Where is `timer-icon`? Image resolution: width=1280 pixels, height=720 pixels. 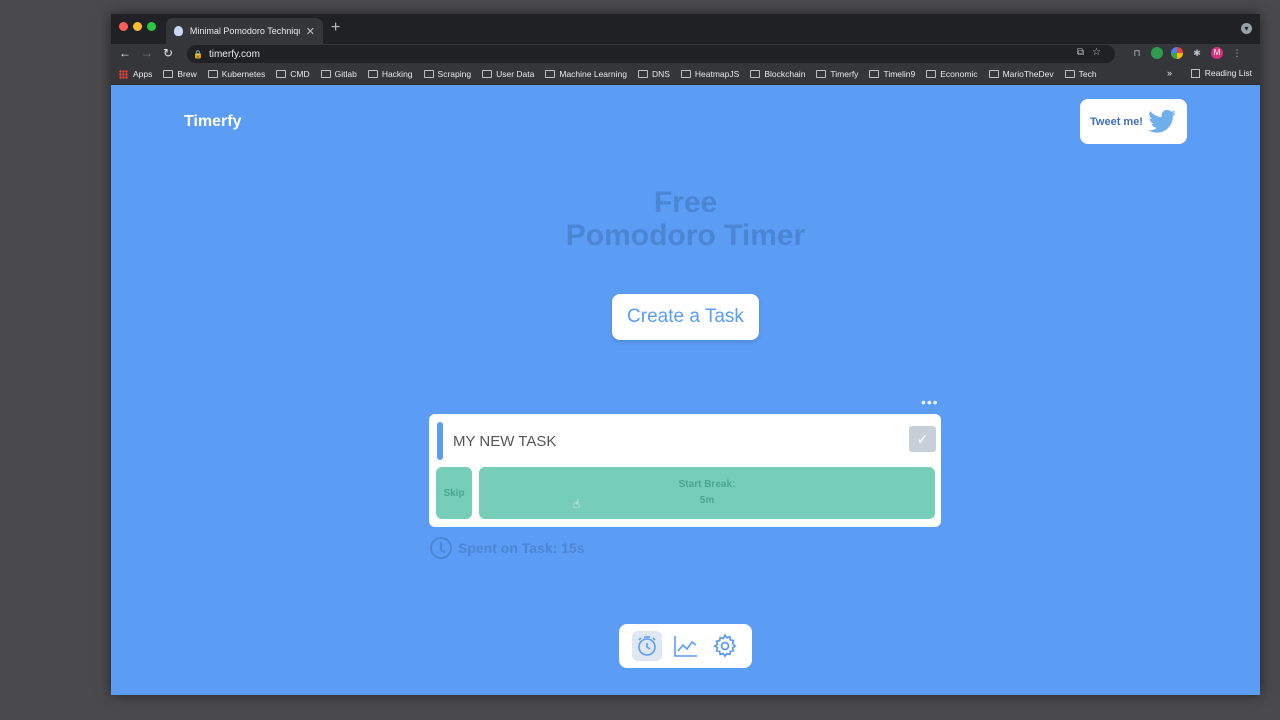 timer-icon is located at coordinates (646, 646).